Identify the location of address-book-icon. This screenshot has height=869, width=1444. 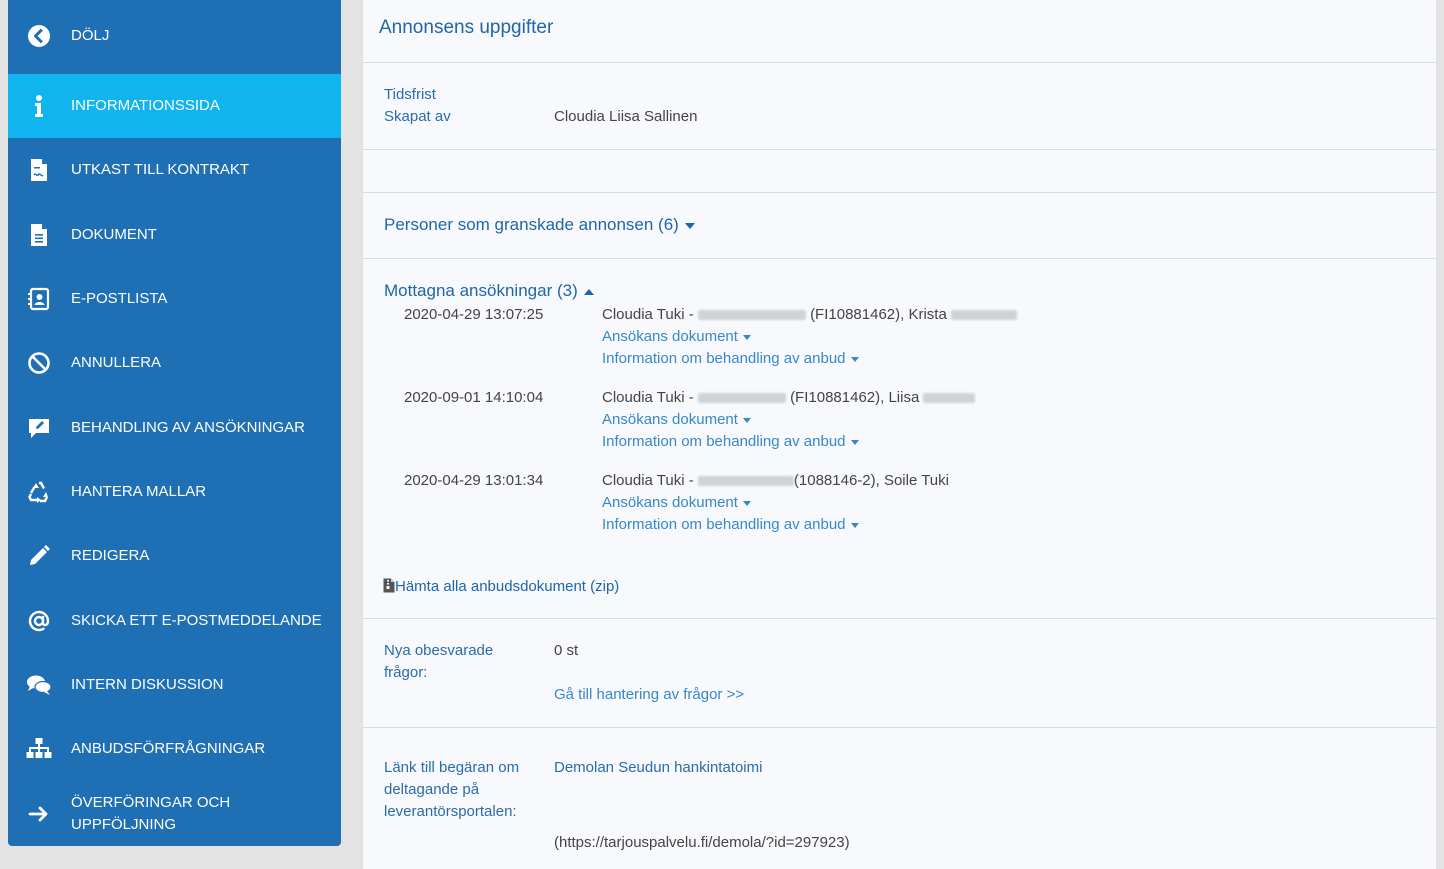
(39, 299).